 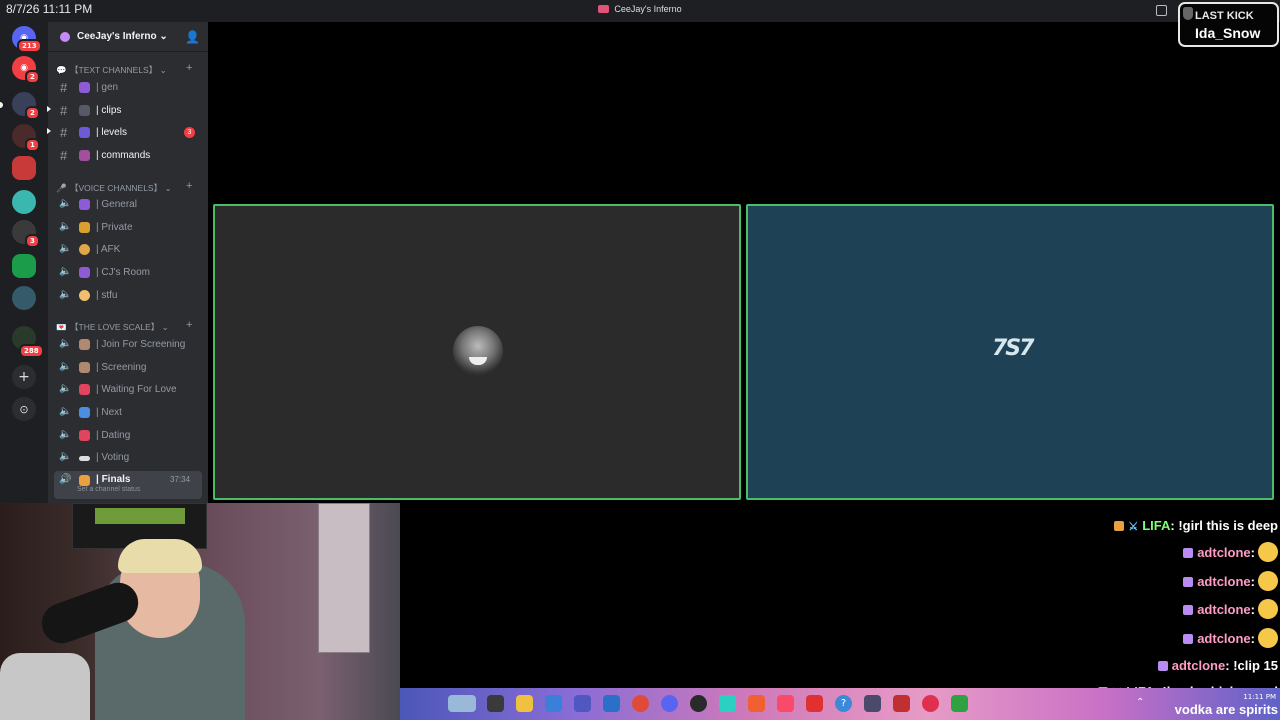 I want to click on channel-label: | levels, so click(x=111, y=132).